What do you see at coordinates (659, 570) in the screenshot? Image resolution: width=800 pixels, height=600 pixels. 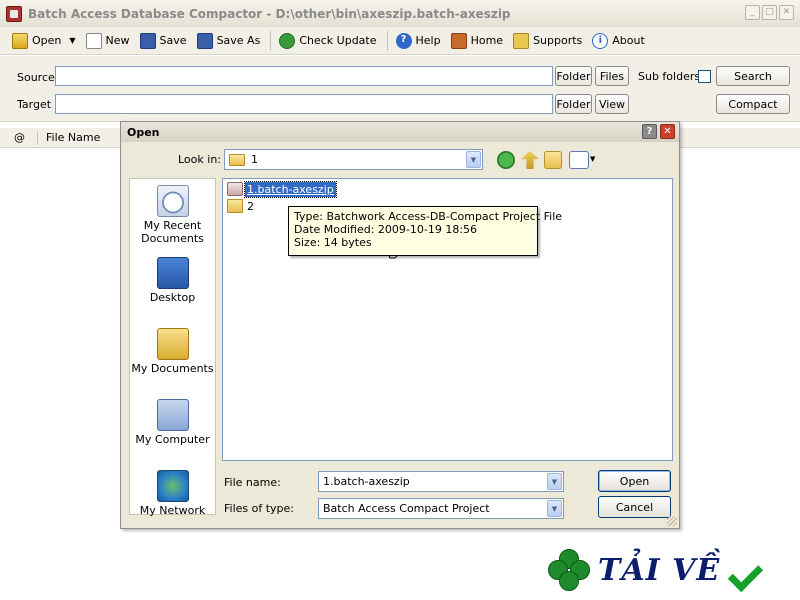 I see `watermark-text: TẢI VỀ` at bounding box center [659, 570].